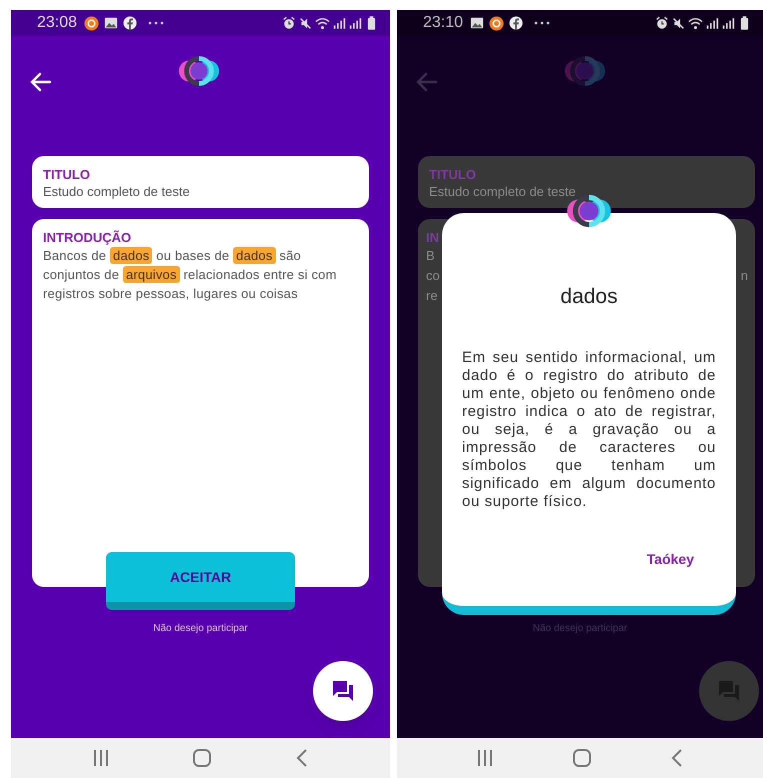 This screenshot has height=778, width=763. I want to click on text-fragment: co, so click(433, 276).